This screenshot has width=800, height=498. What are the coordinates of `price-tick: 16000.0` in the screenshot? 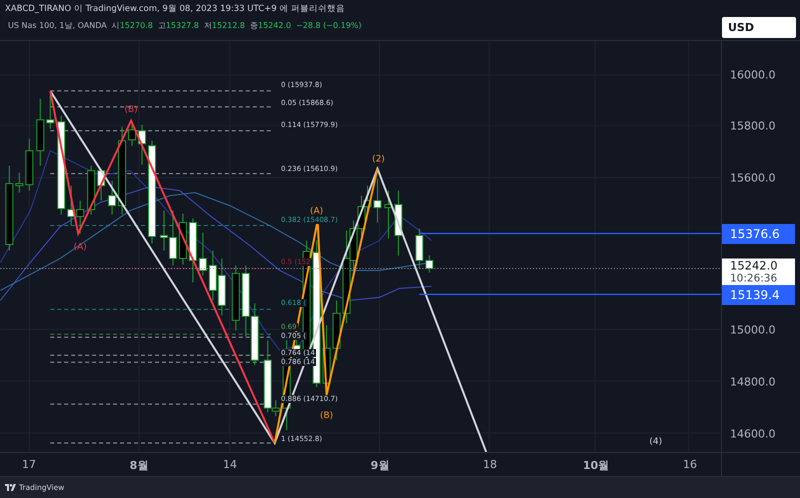 It's located at (753, 75).